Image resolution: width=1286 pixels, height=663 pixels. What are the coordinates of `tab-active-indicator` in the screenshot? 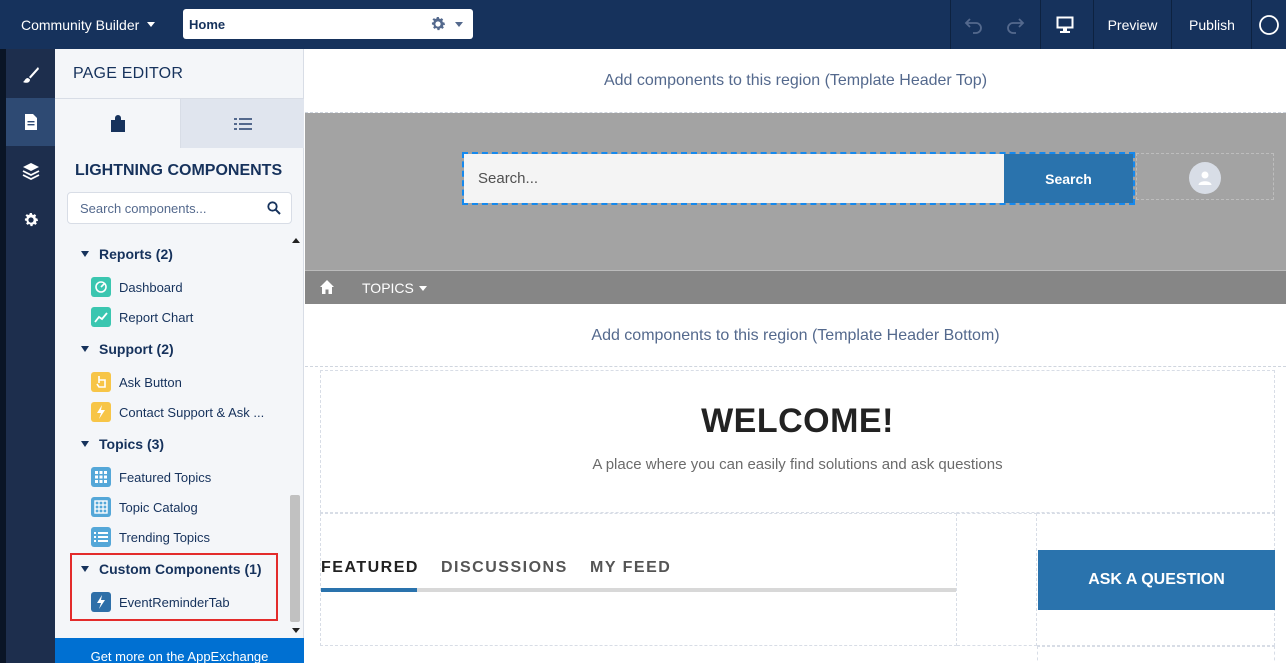 It's located at (369, 590).